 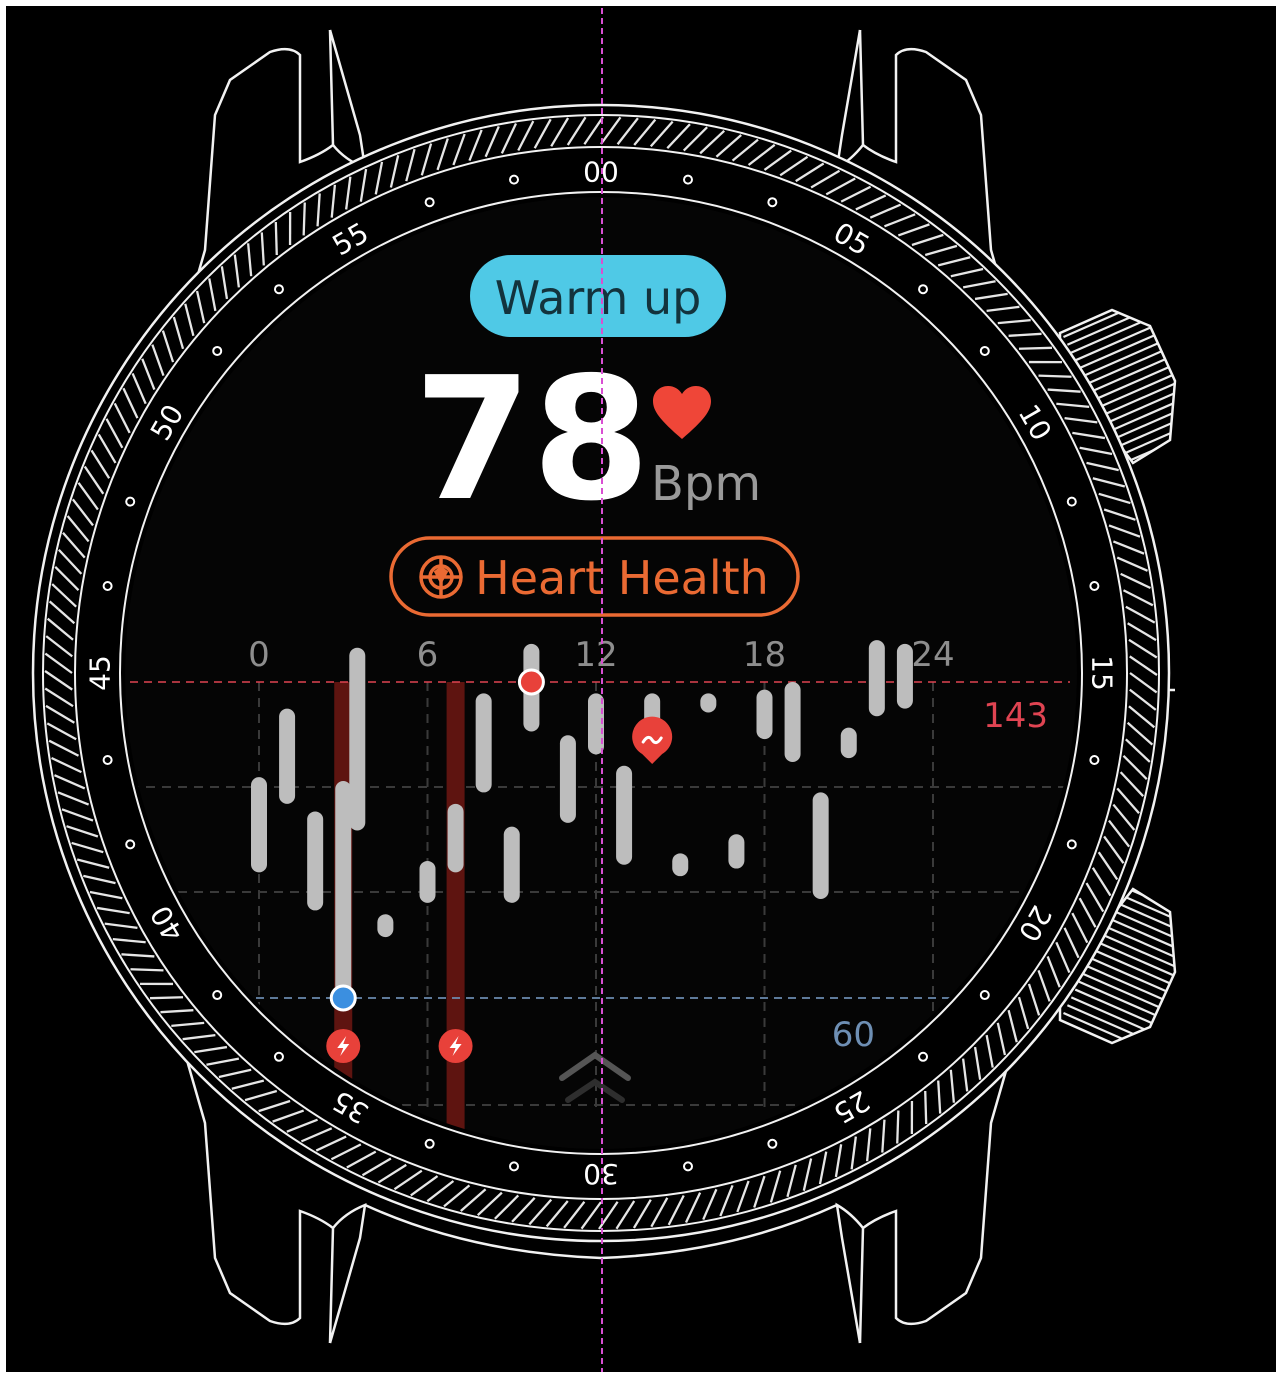 What do you see at coordinates (1102, 673) in the screenshot?
I see `bezel-number: 15` at bounding box center [1102, 673].